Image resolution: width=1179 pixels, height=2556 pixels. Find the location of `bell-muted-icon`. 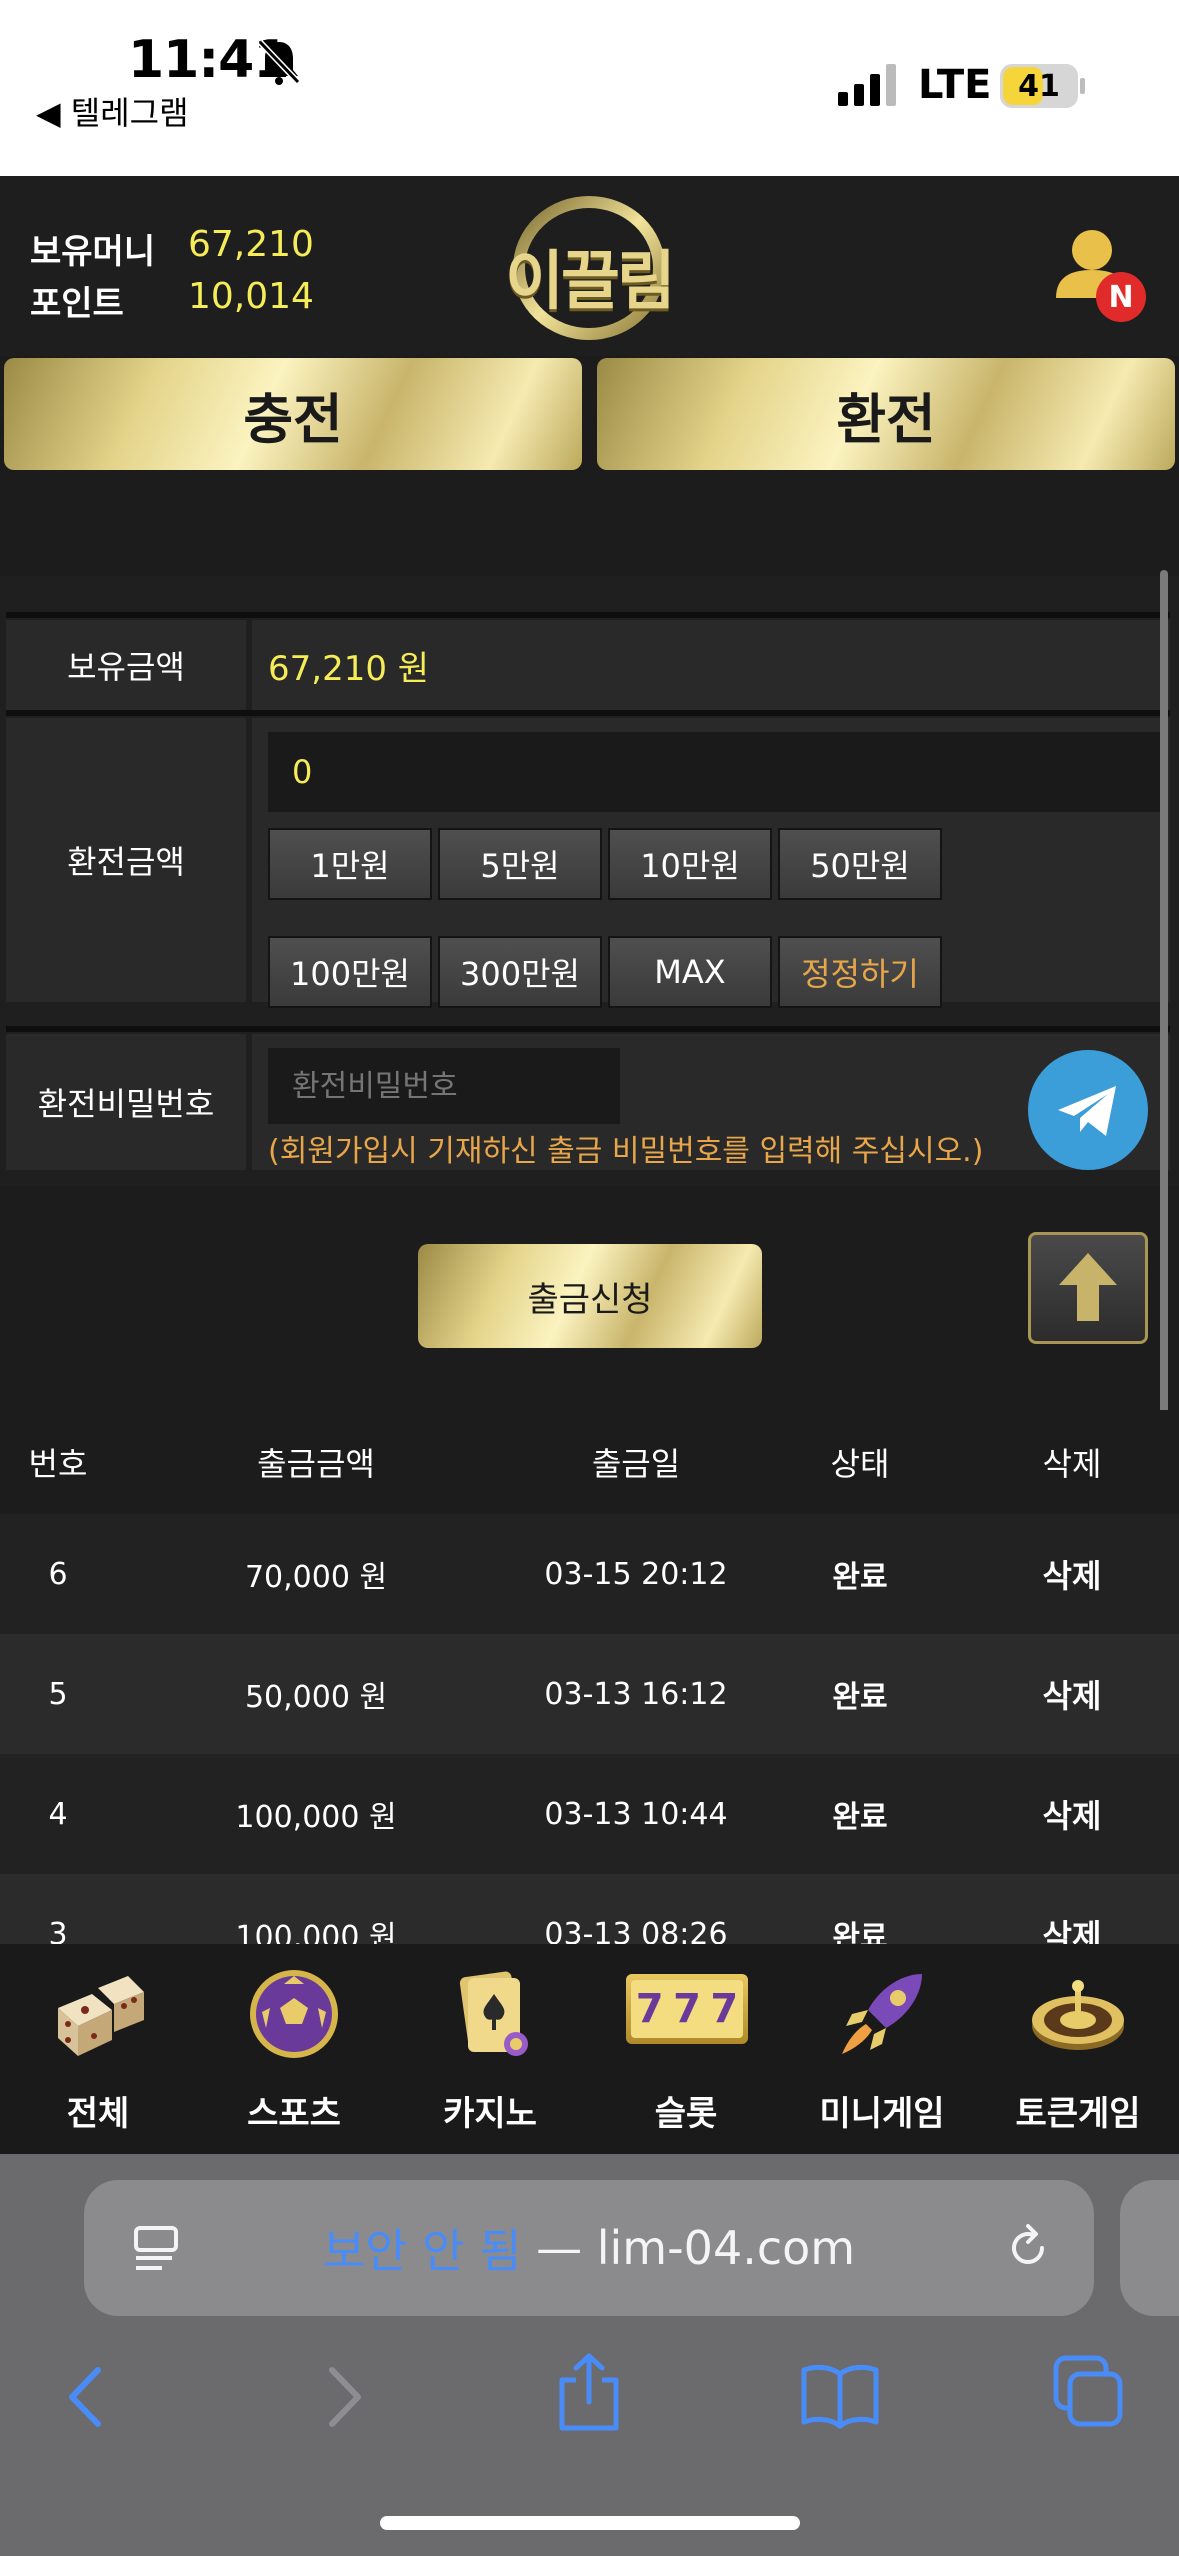

bell-muted-icon is located at coordinates (279, 62).